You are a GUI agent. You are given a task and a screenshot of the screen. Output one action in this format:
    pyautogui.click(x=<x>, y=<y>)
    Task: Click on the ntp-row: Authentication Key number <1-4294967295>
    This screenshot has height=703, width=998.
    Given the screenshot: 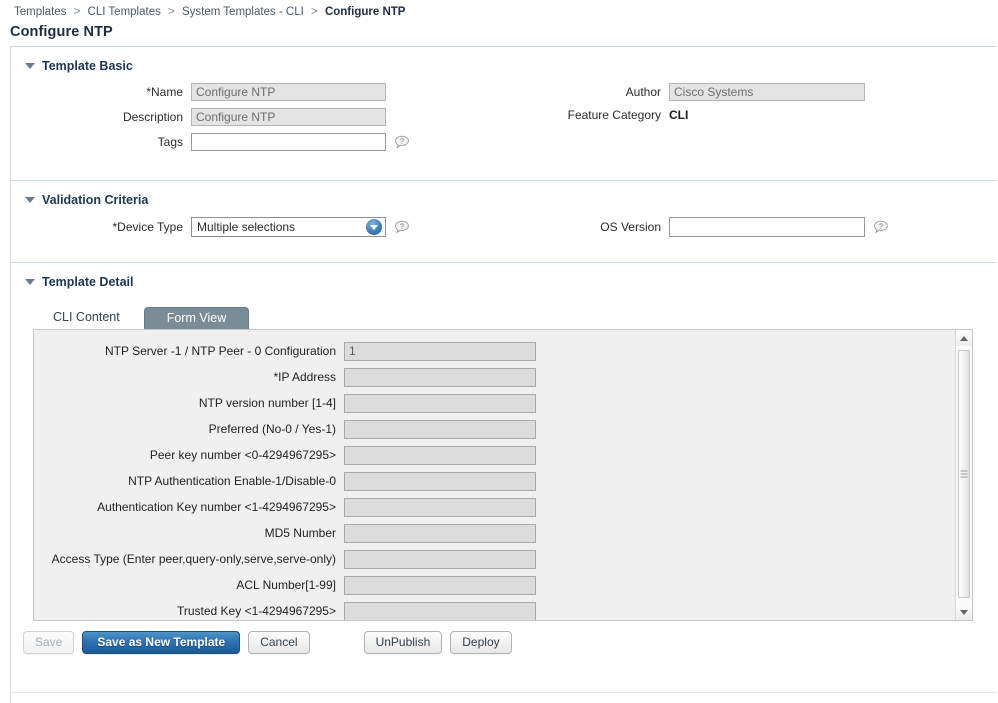 What is the action you would take?
    pyautogui.click(x=503, y=507)
    